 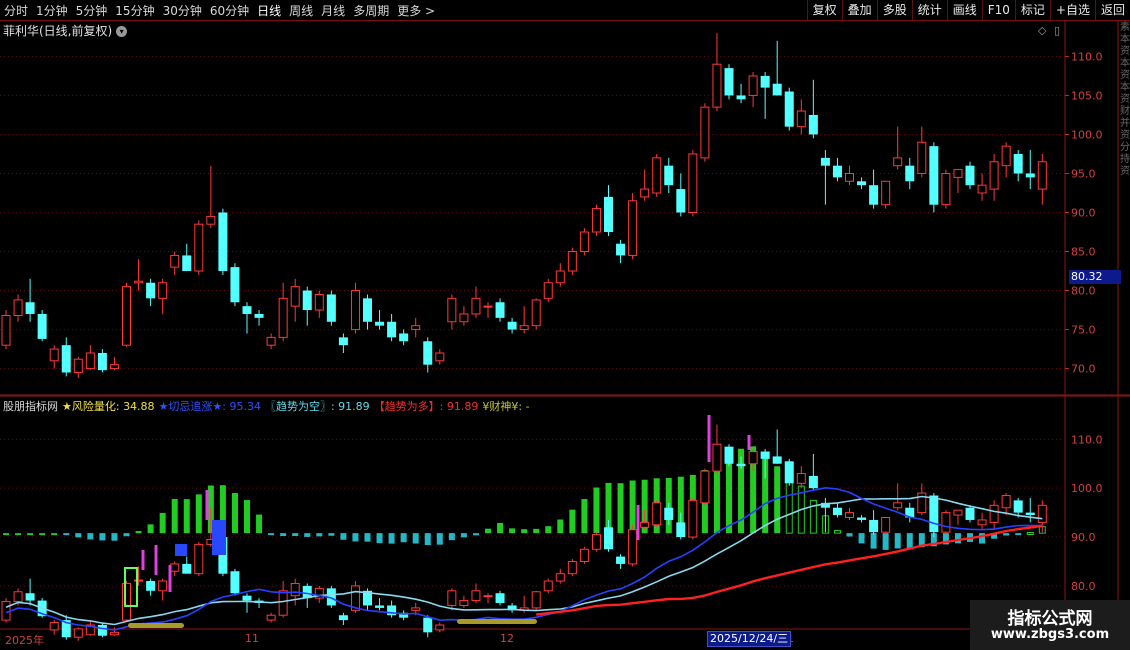 What do you see at coordinates (1050, 625) in the screenshot?
I see `watermark: 指标公式网 www.zbgs3.com` at bounding box center [1050, 625].